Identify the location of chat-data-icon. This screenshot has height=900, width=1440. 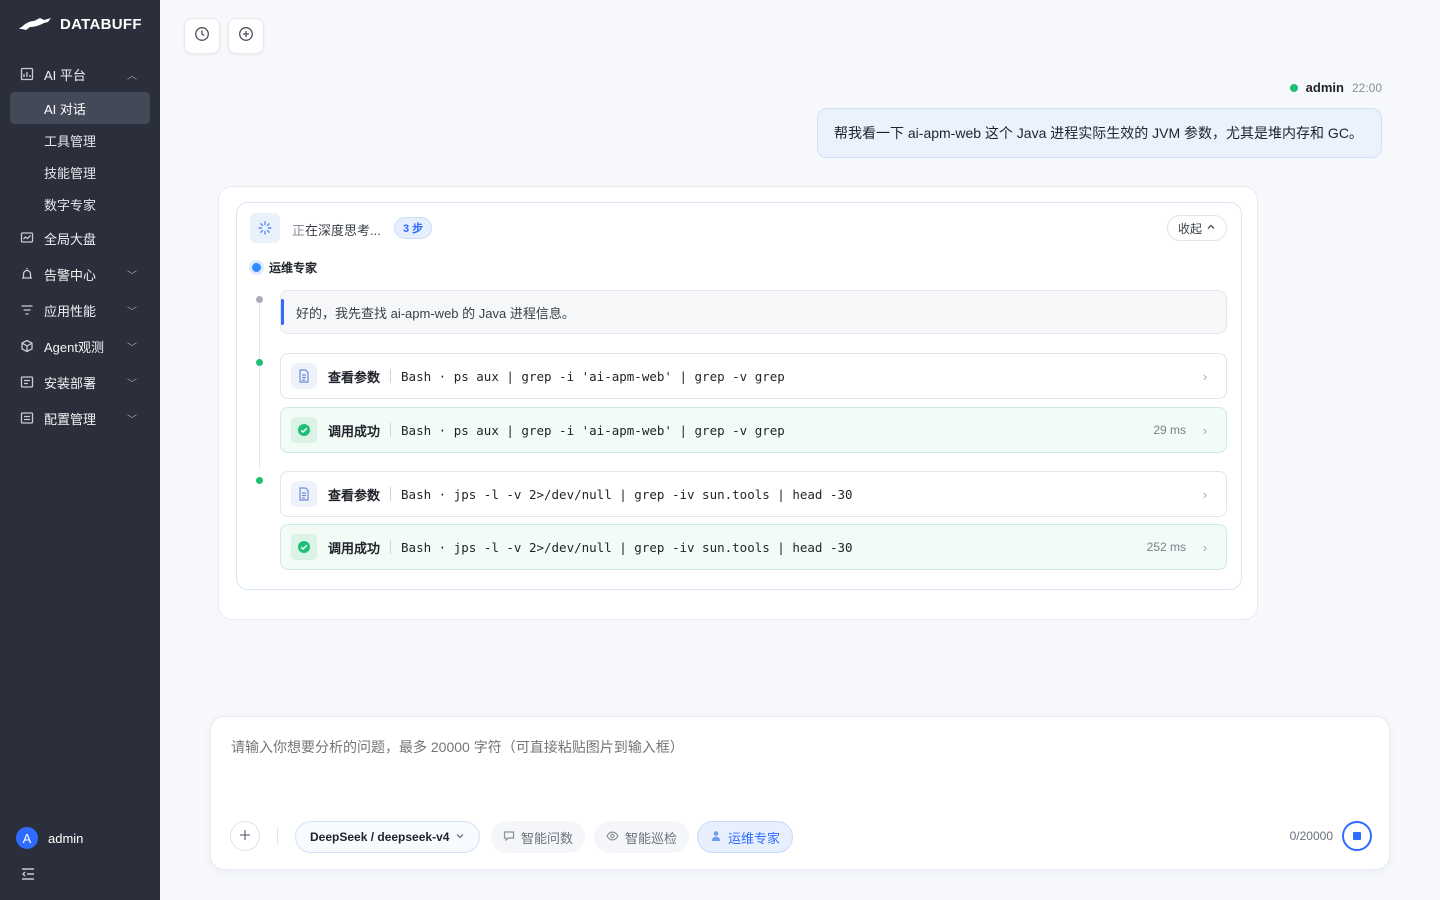
(509, 837).